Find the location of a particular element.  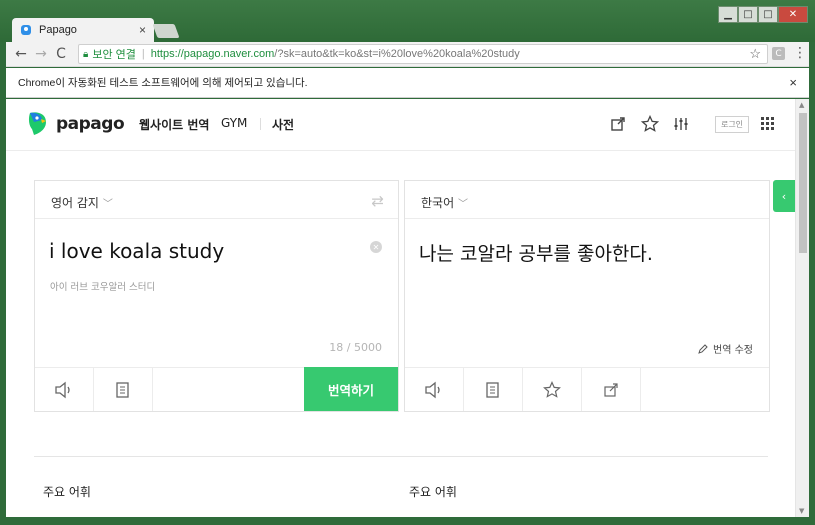

logo-text: papago is located at coordinates (90, 124).